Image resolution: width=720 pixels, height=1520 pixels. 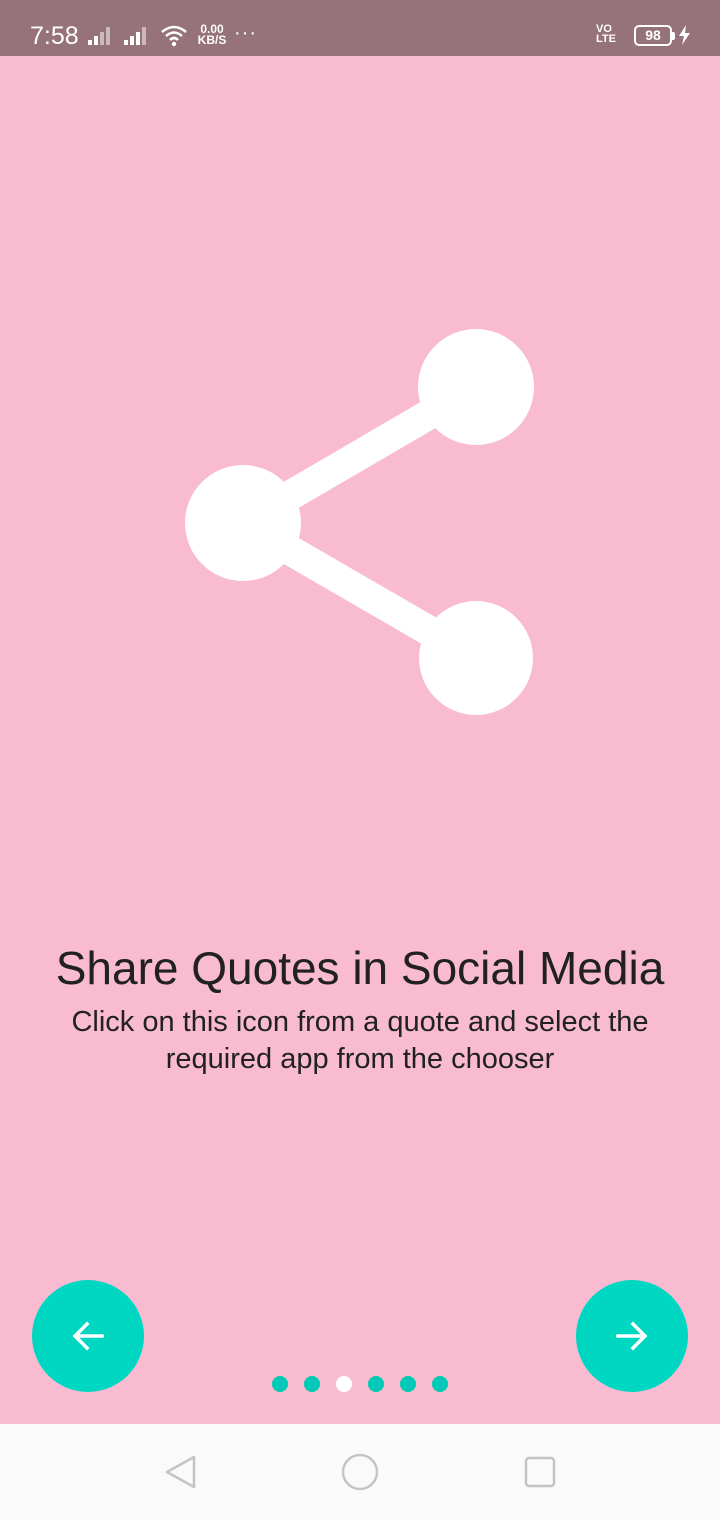 What do you see at coordinates (212, 40) in the screenshot?
I see `network-speed-unit: KB/S` at bounding box center [212, 40].